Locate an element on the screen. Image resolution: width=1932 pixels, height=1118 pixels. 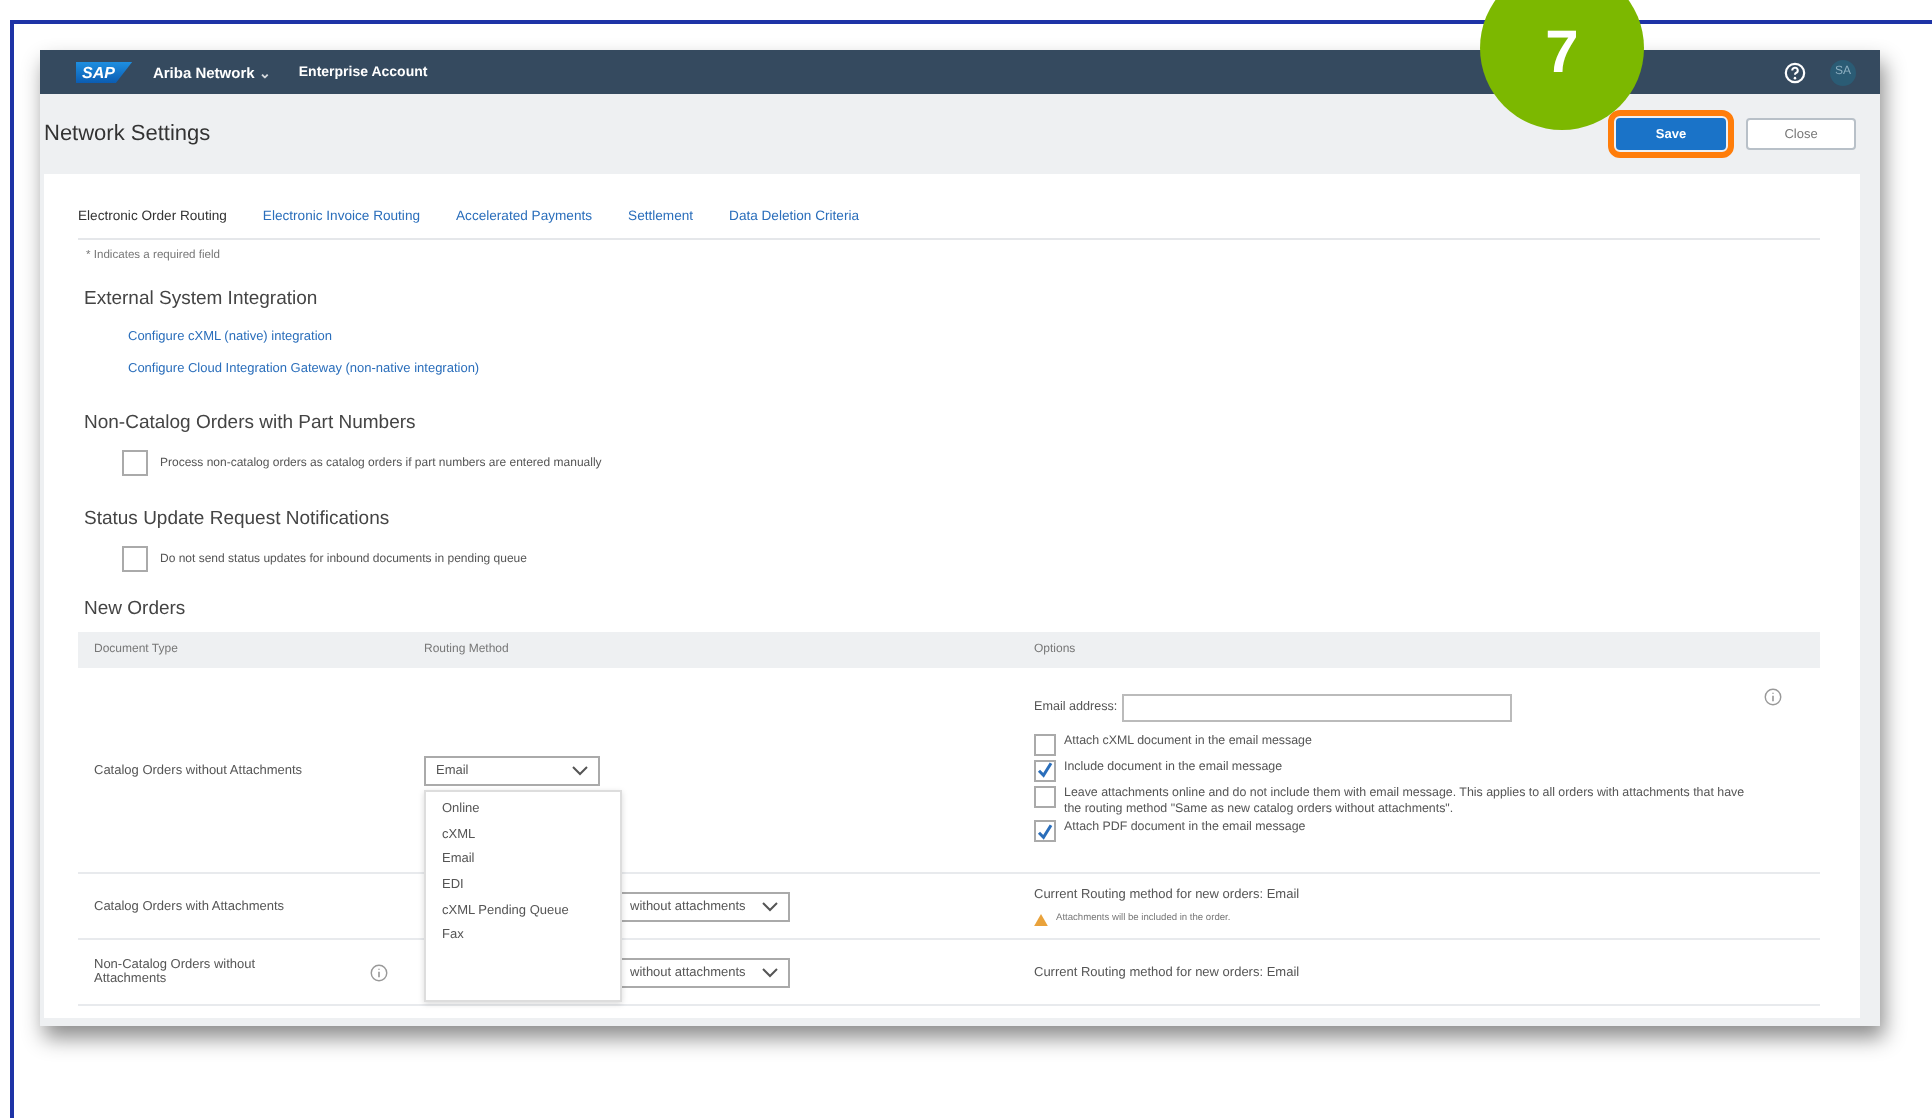
sap-logo: SAP is located at coordinates (104, 72).